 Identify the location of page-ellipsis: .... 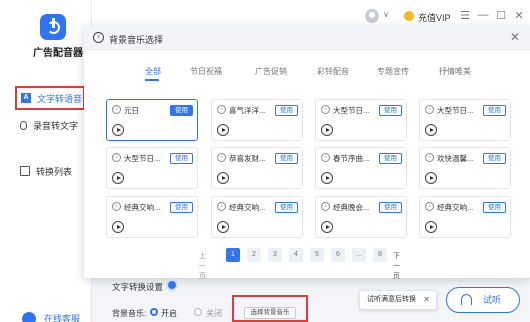
(359, 255).